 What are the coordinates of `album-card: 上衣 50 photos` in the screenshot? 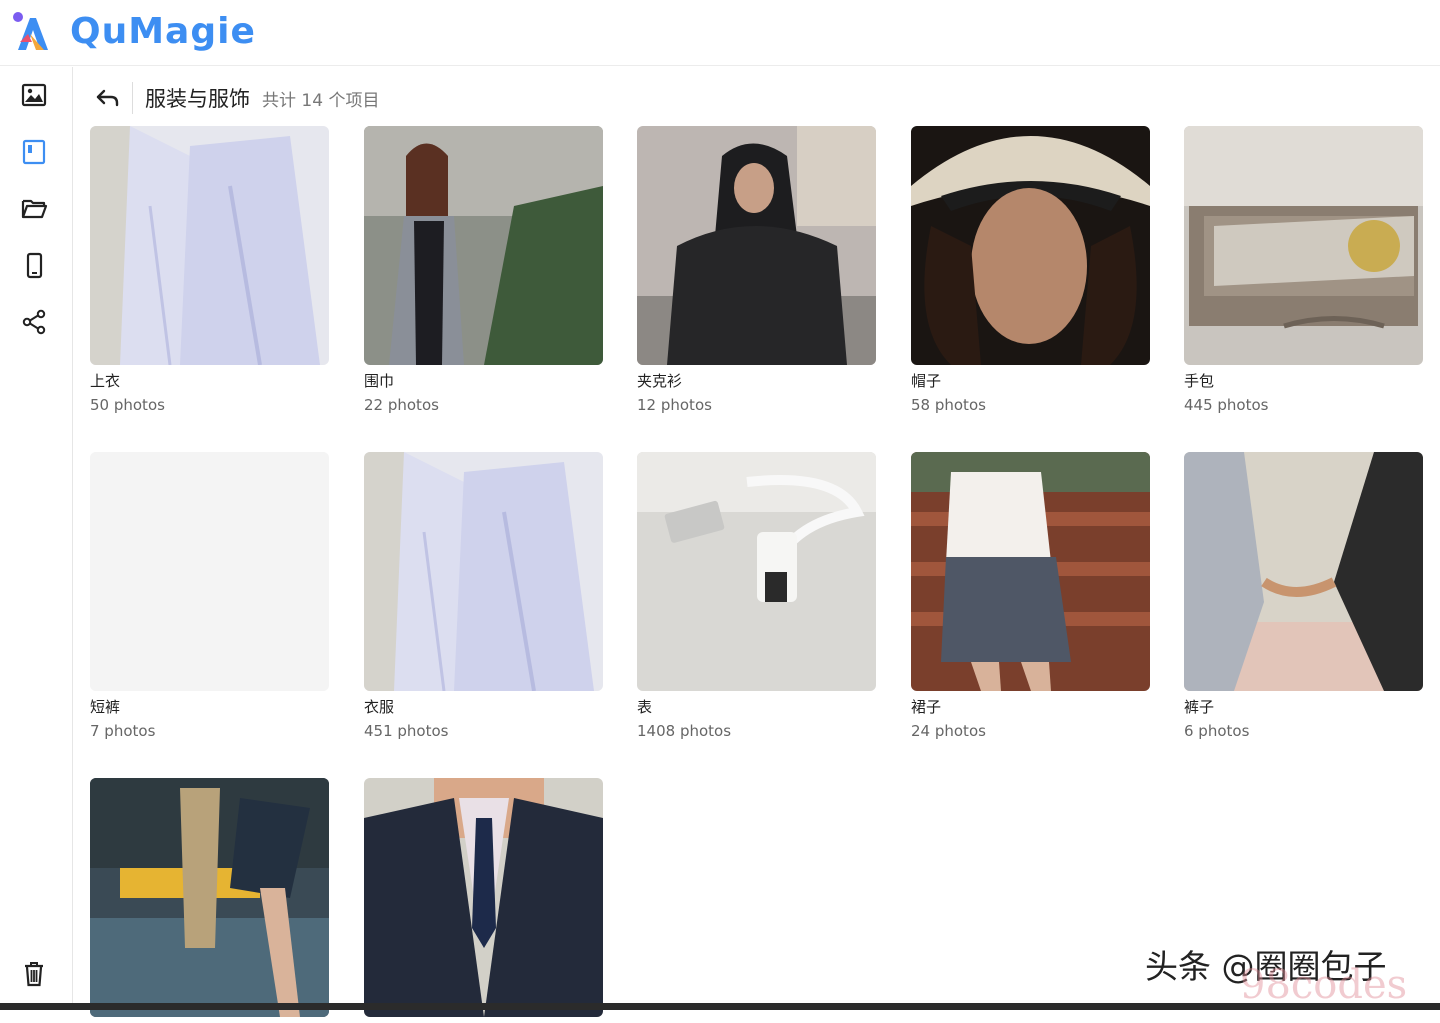 It's located at (209, 270).